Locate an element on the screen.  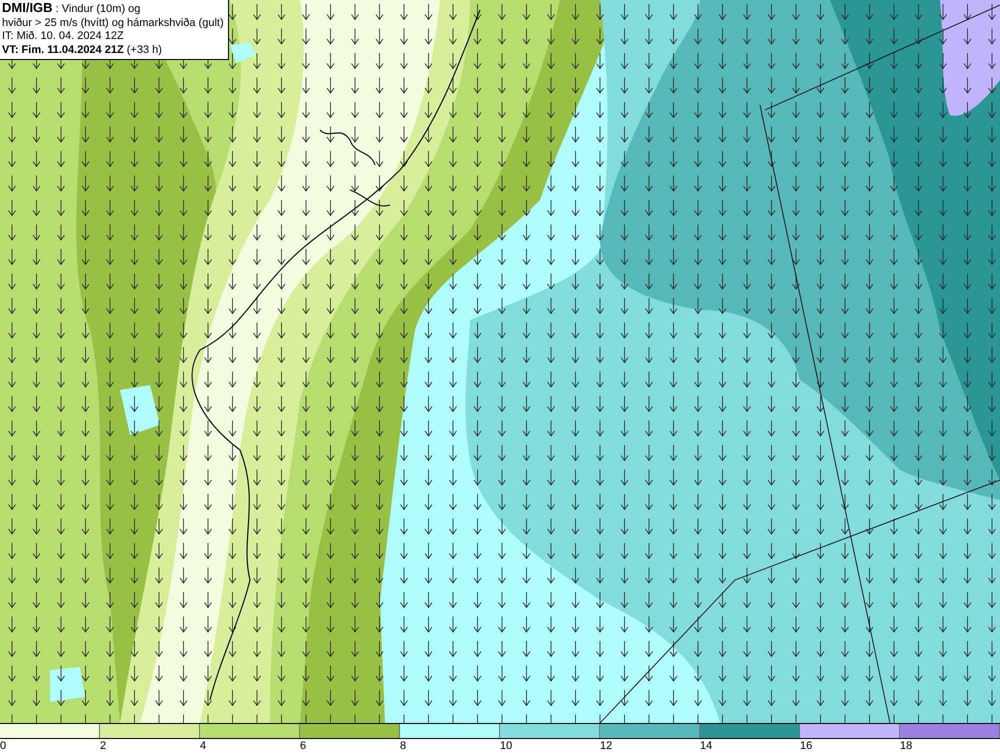
info-line: VT: Fim. 11.04.2024 21Z (+33 h) is located at coordinates (82, 50).